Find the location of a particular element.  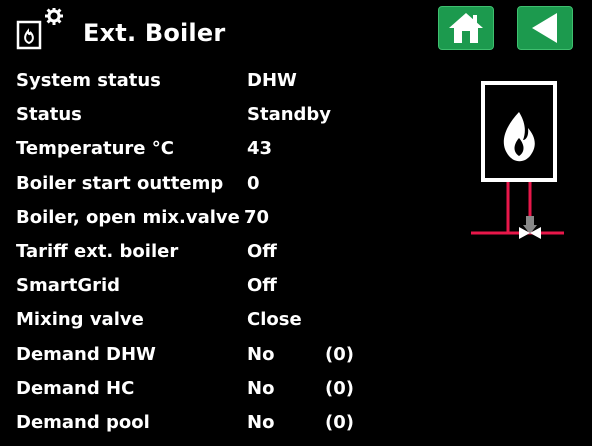

home-button is located at coordinates (466, 28).